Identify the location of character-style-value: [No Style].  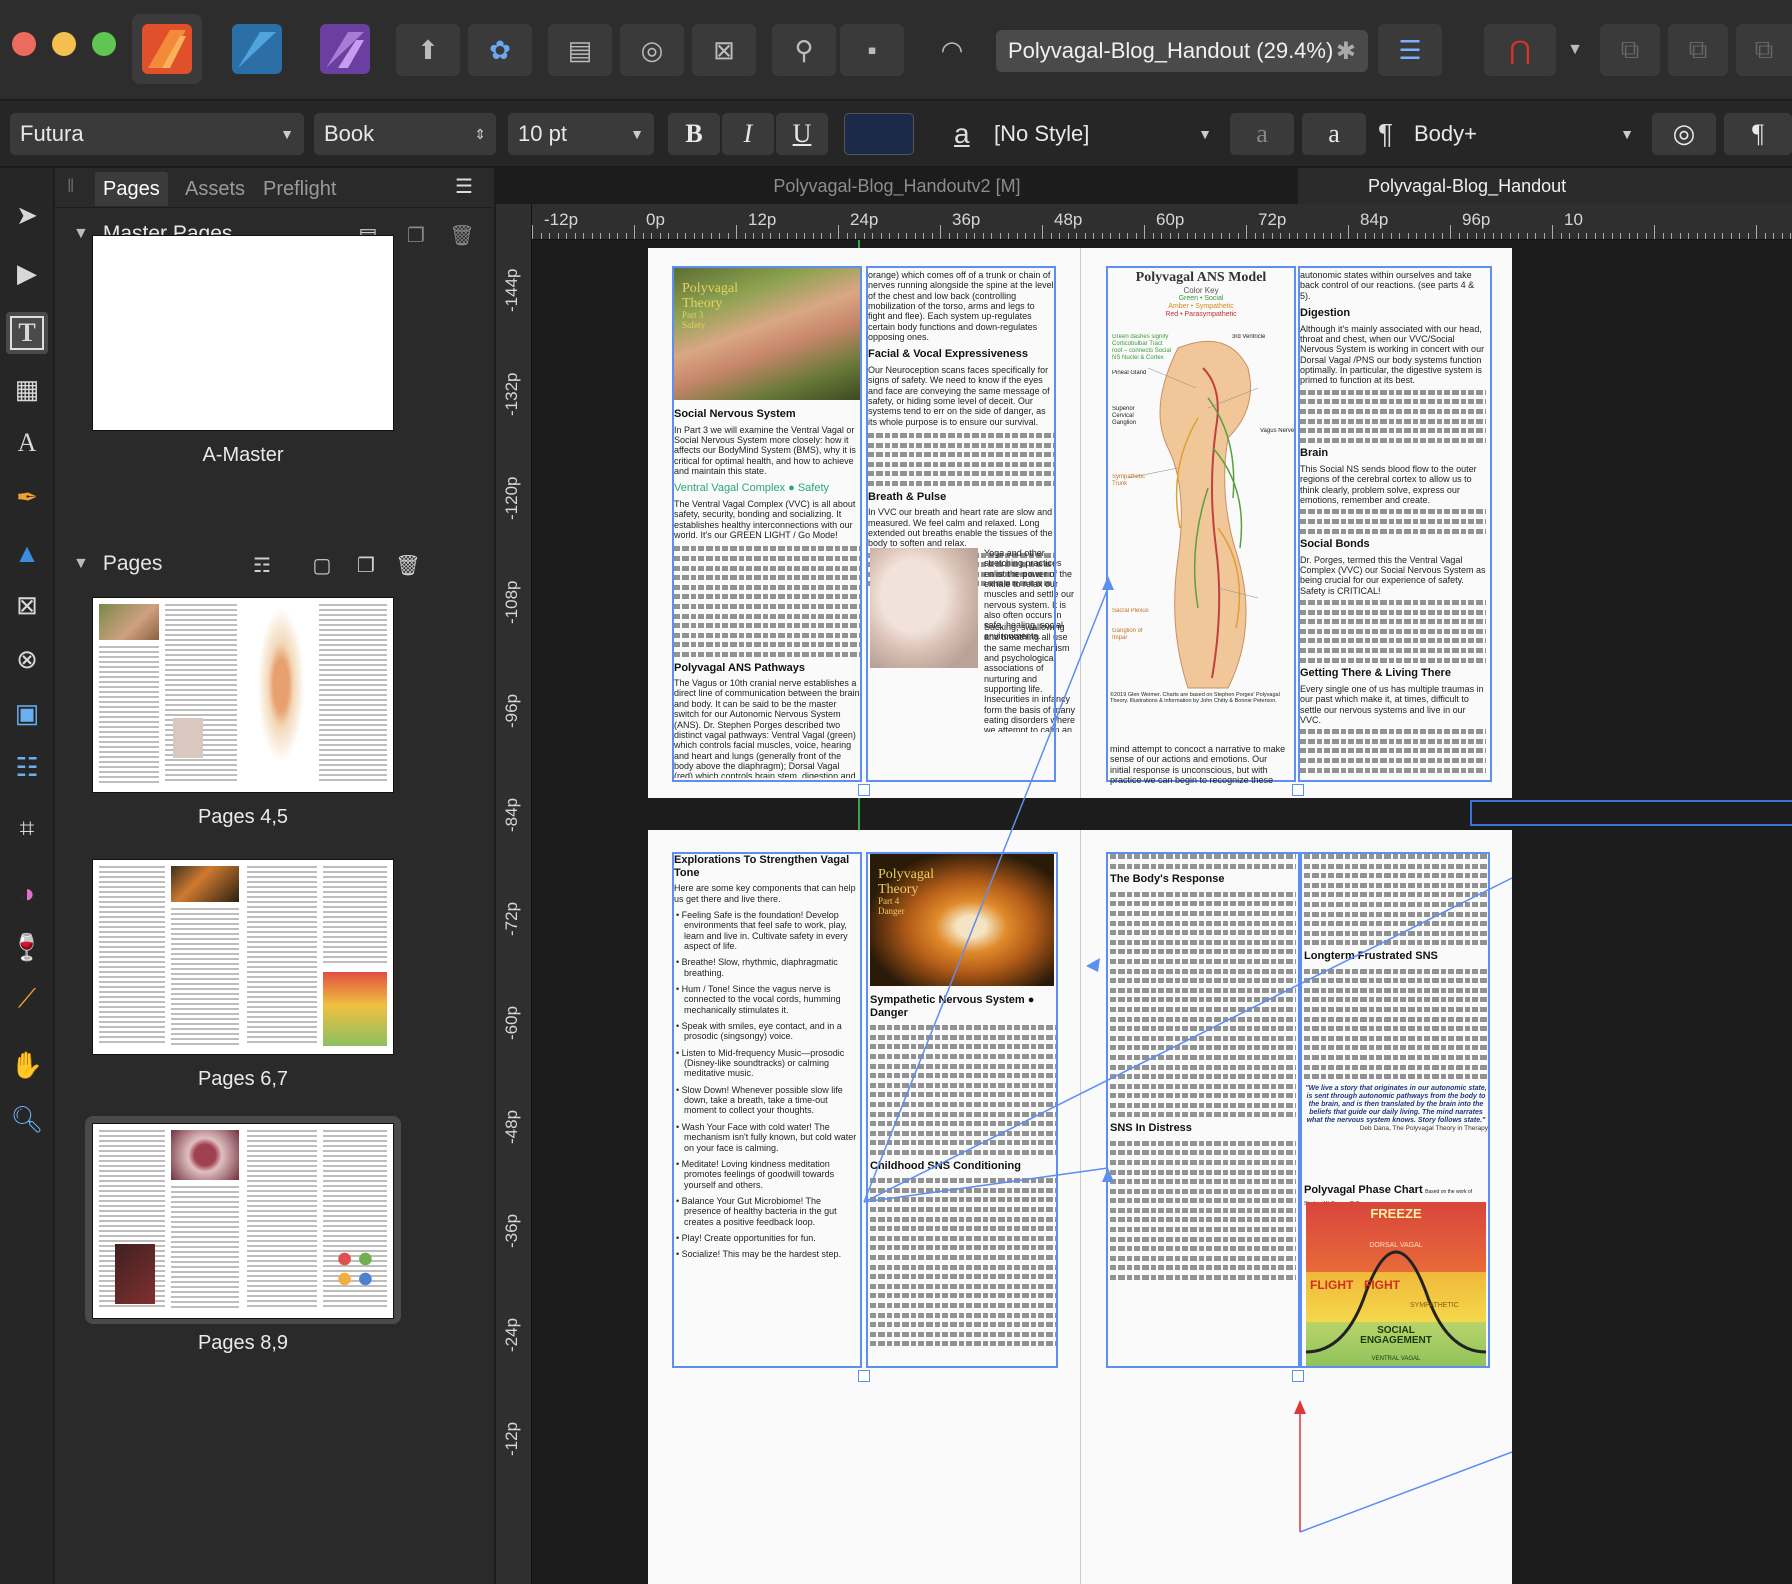
(1042, 133).